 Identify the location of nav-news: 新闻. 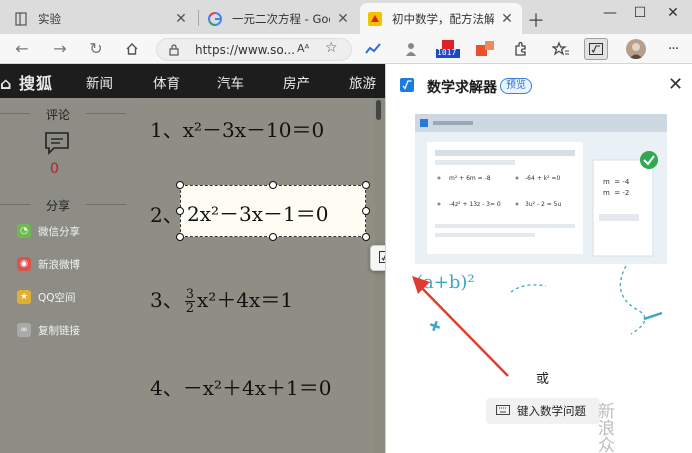
(99, 82).